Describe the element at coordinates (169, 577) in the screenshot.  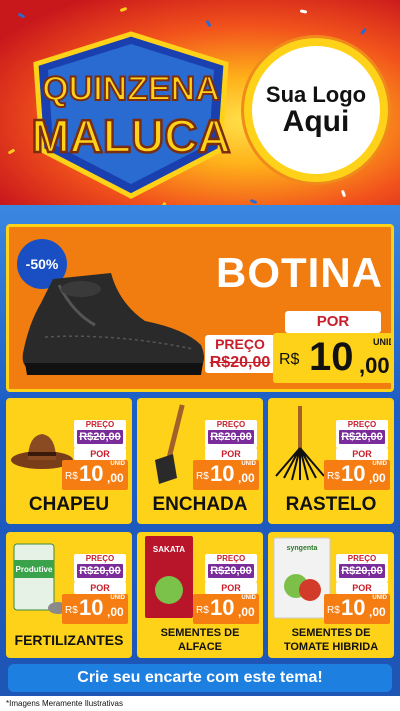
I see `lettuce-seed-packet-image: SAKATA` at that location.